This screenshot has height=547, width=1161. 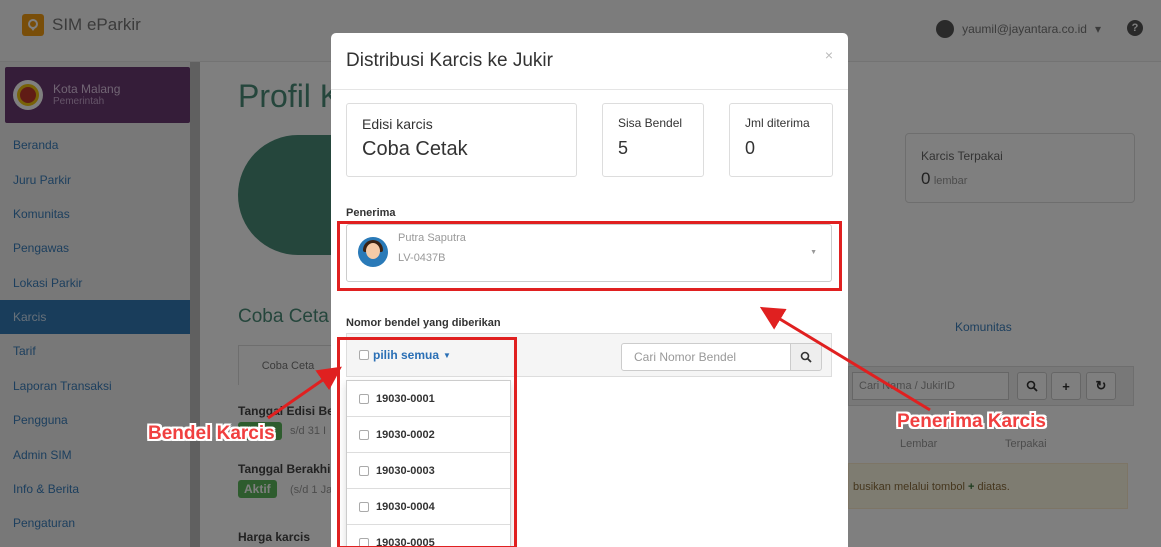 What do you see at coordinates (304, 393) in the screenshot?
I see `bendel-arrow` at bounding box center [304, 393].